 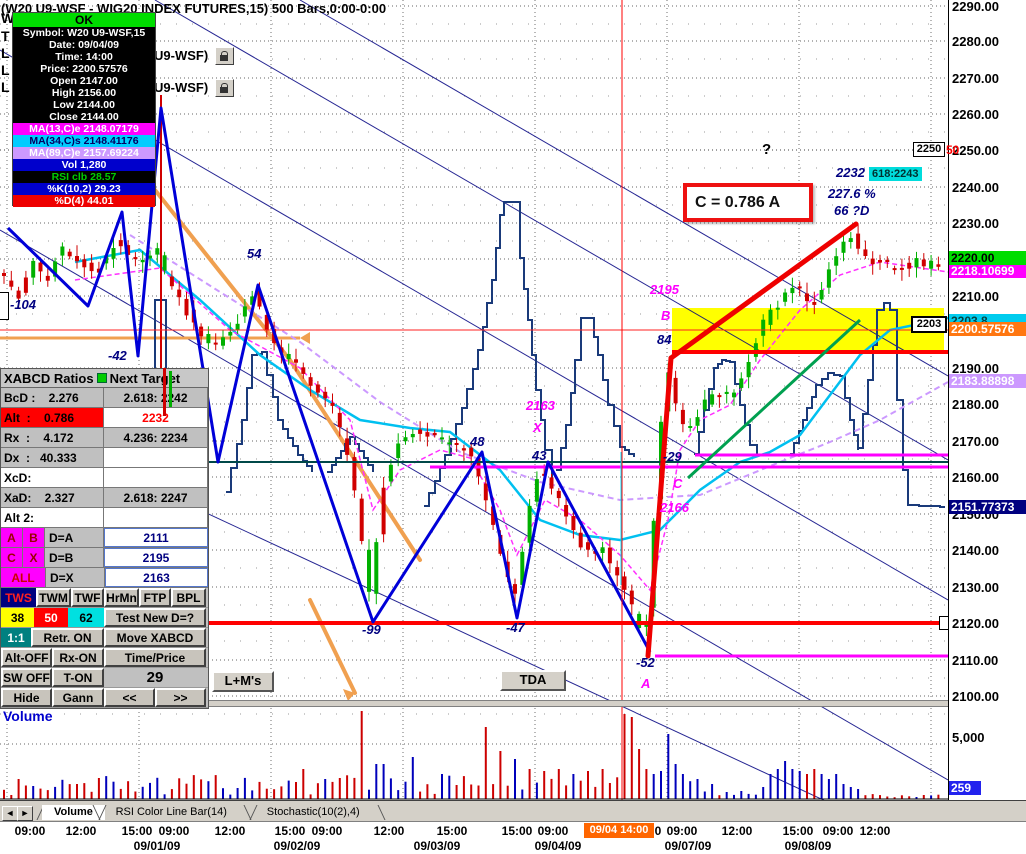 I want to click on study-overlay-label: U9-WSF), so click(x=181, y=55).